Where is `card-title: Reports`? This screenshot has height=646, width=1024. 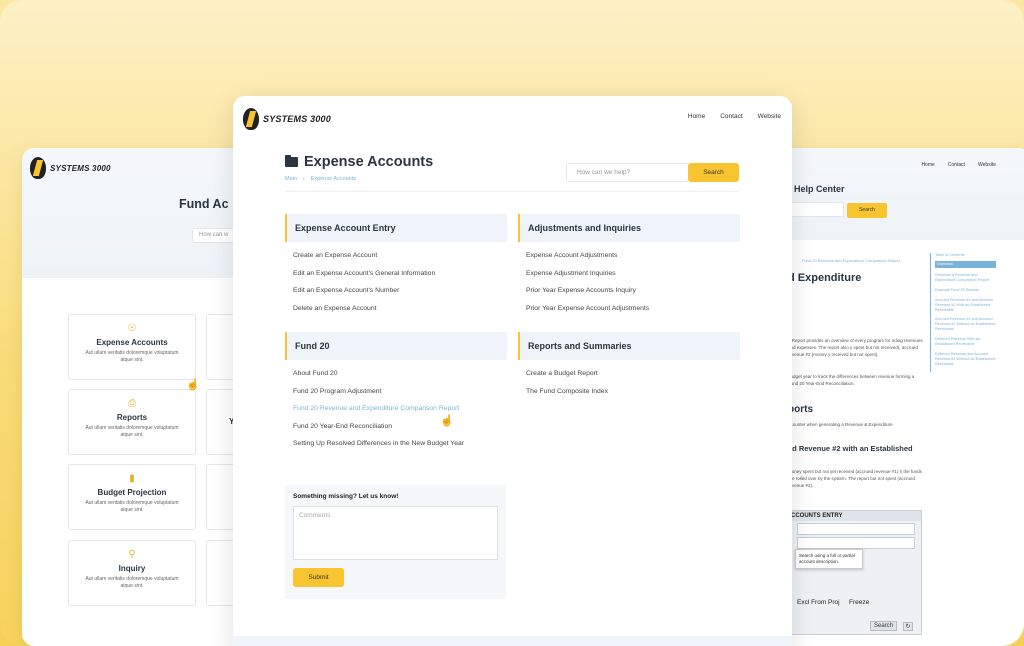 card-title: Reports is located at coordinates (132, 417).